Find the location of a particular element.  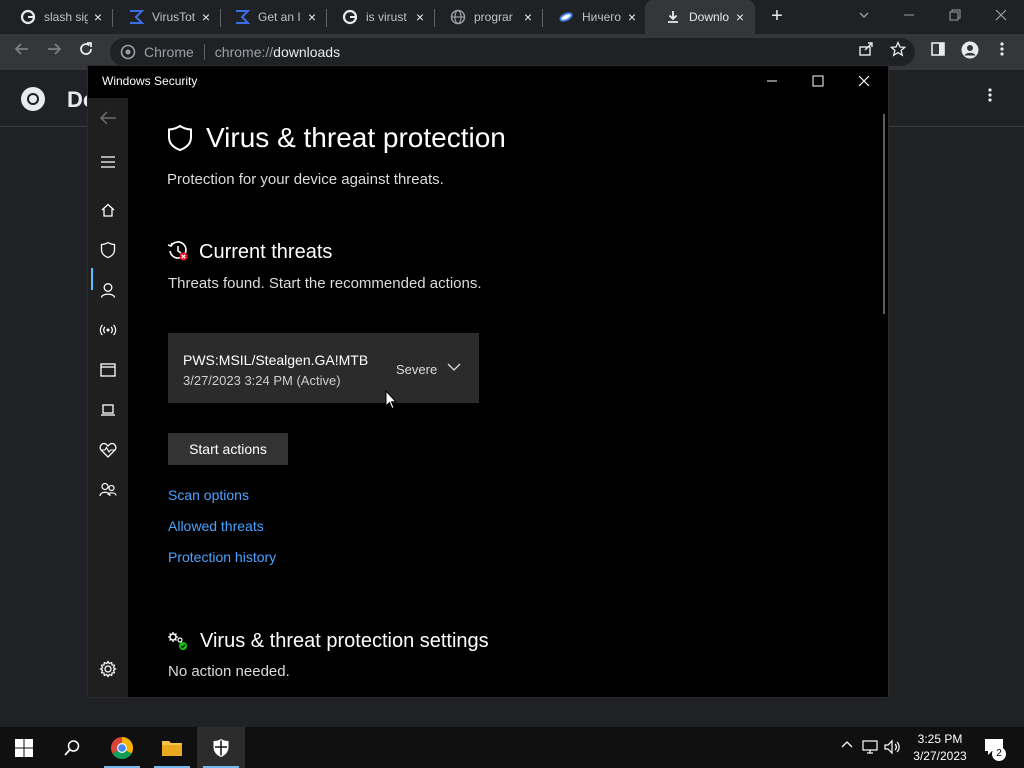

folder-icon is located at coordinates (172, 748).